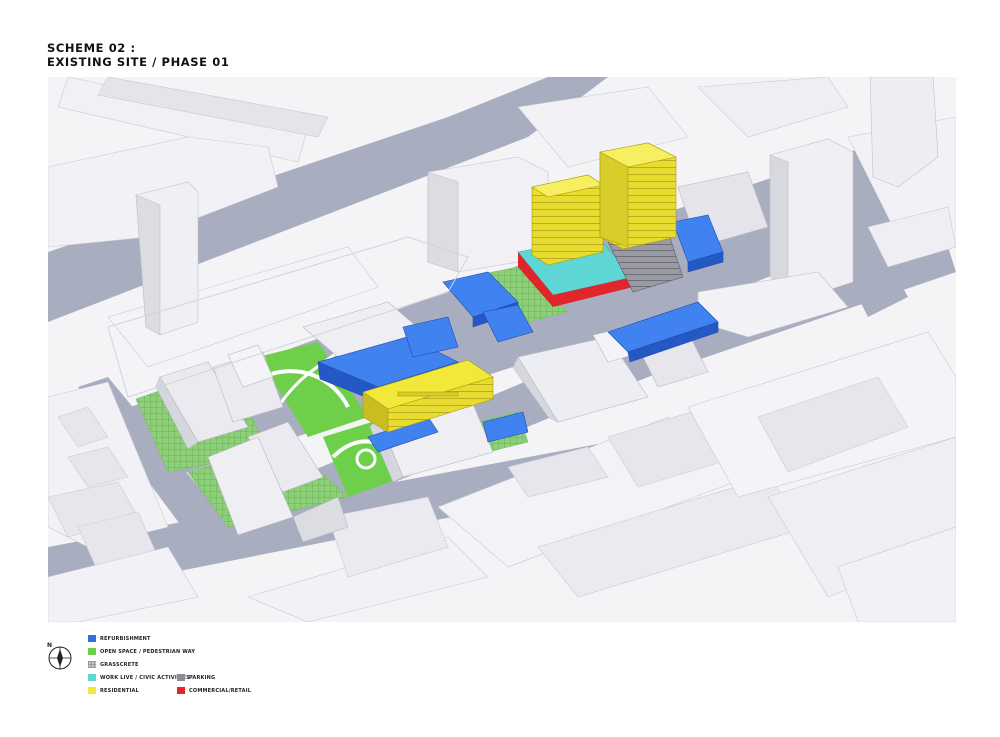 This screenshot has height=737, width=1000. I want to click on legend-item-parking: PARKING, so click(196, 677).